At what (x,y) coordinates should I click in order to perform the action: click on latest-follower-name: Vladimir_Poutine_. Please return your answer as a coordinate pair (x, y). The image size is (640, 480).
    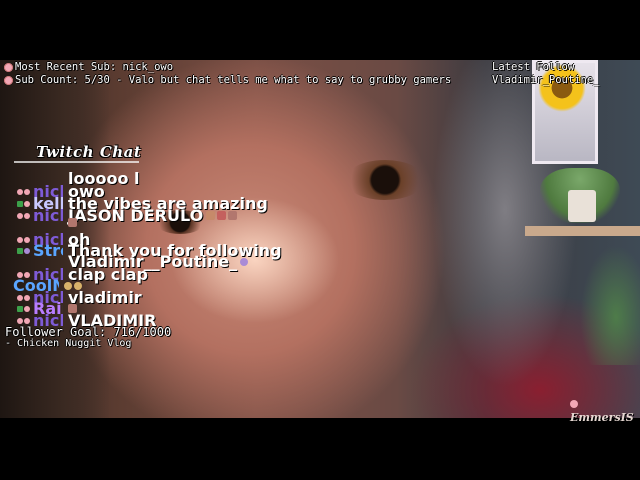
    Looking at the image, I should click on (546, 80).